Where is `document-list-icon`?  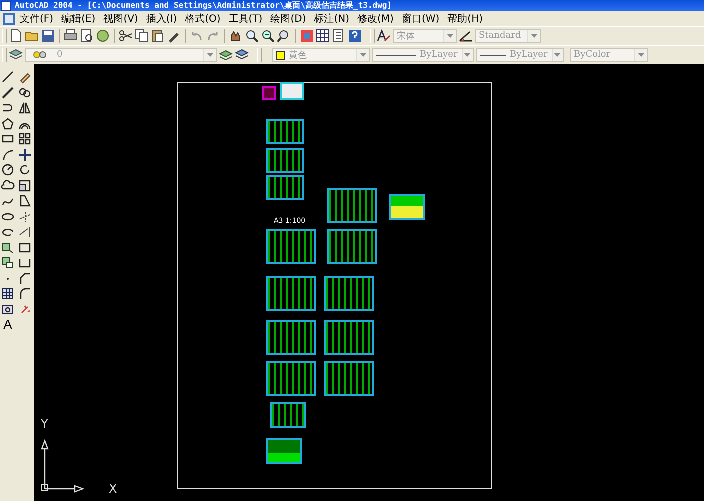 document-list-icon is located at coordinates (339, 36).